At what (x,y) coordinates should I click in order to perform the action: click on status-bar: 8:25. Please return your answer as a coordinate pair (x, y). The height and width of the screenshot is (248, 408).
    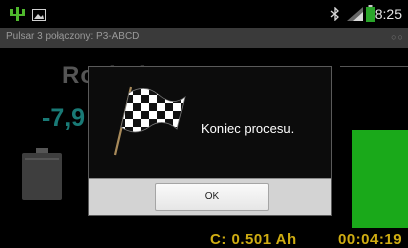
    Looking at the image, I should click on (204, 14).